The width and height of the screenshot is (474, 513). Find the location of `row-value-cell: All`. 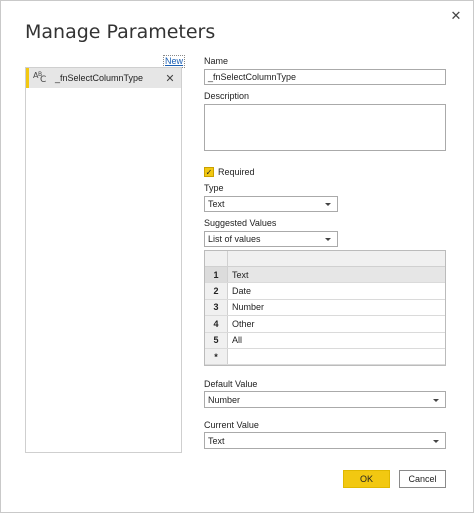

row-value-cell: All is located at coordinates (336, 340).